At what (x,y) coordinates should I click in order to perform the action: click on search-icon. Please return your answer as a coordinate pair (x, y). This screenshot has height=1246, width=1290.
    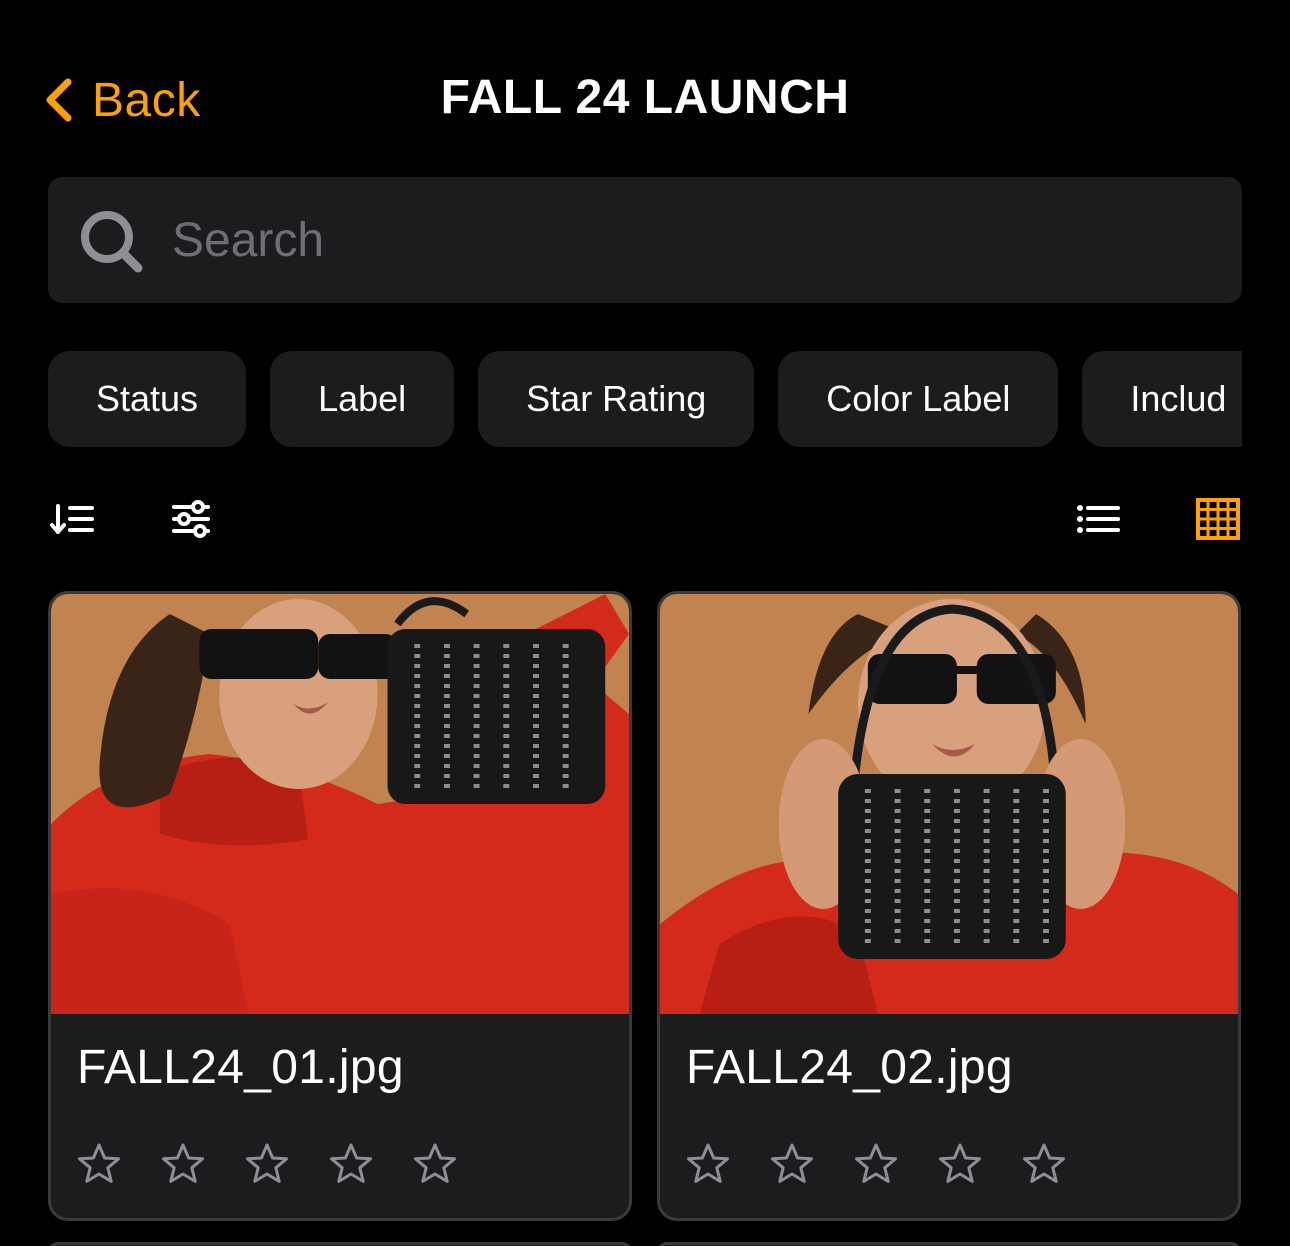
    Looking at the image, I should click on (112, 242).